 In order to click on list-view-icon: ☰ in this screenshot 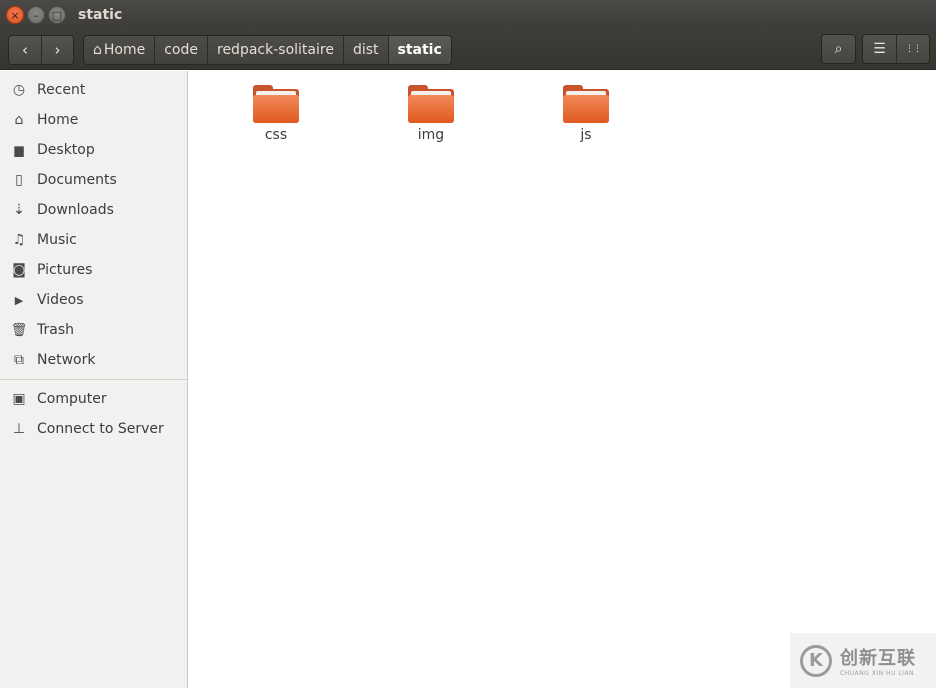, I will do `click(879, 49)`.